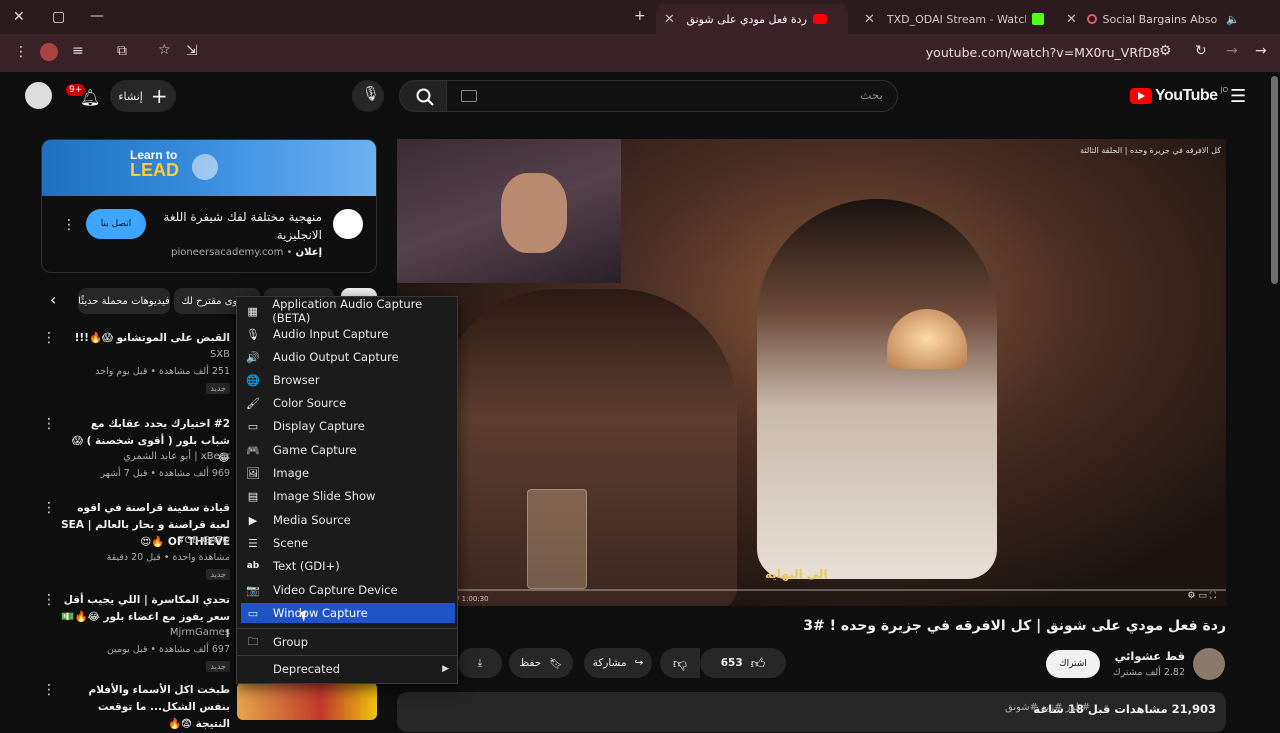 This screenshot has height=733, width=1280. I want to click on download-button: ⤓, so click(480, 663).